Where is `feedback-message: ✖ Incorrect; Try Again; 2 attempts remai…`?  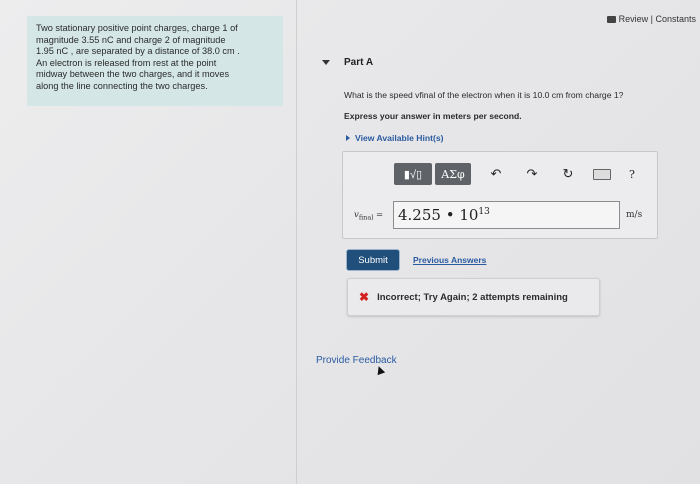 feedback-message: ✖ Incorrect; Try Again; 2 attempts remai… is located at coordinates (473, 297).